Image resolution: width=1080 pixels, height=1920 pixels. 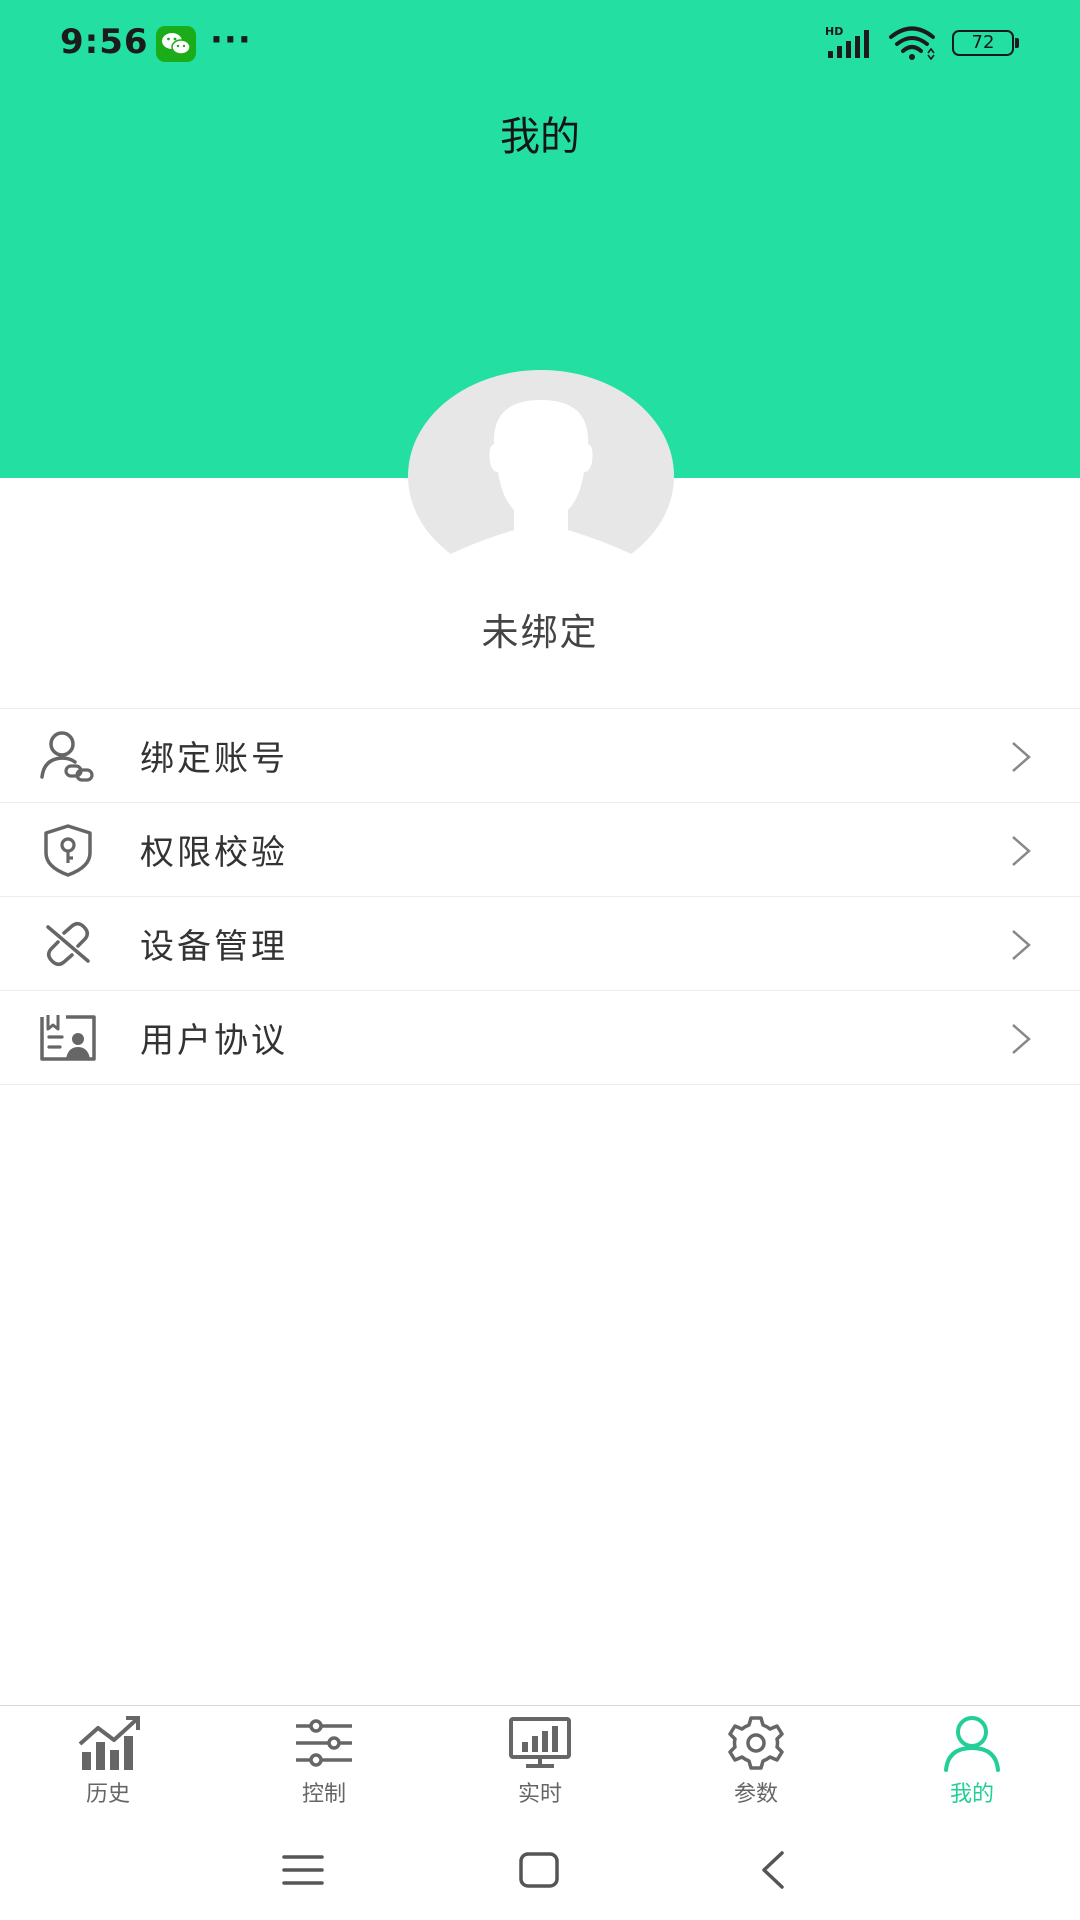 I want to click on tab-parameters: 参数, so click(x=756, y=1761).